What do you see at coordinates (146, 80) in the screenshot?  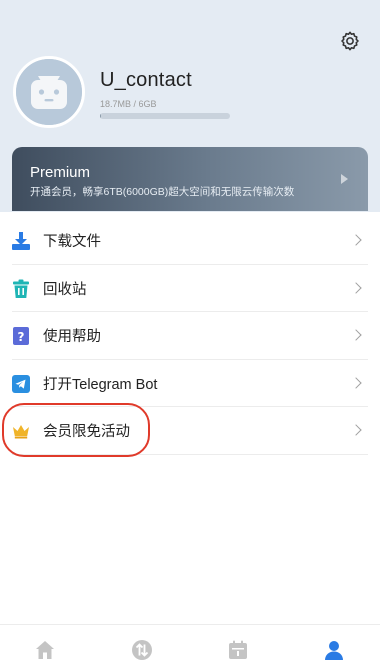 I see `username: U_contact` at bounding box center [146, 80].